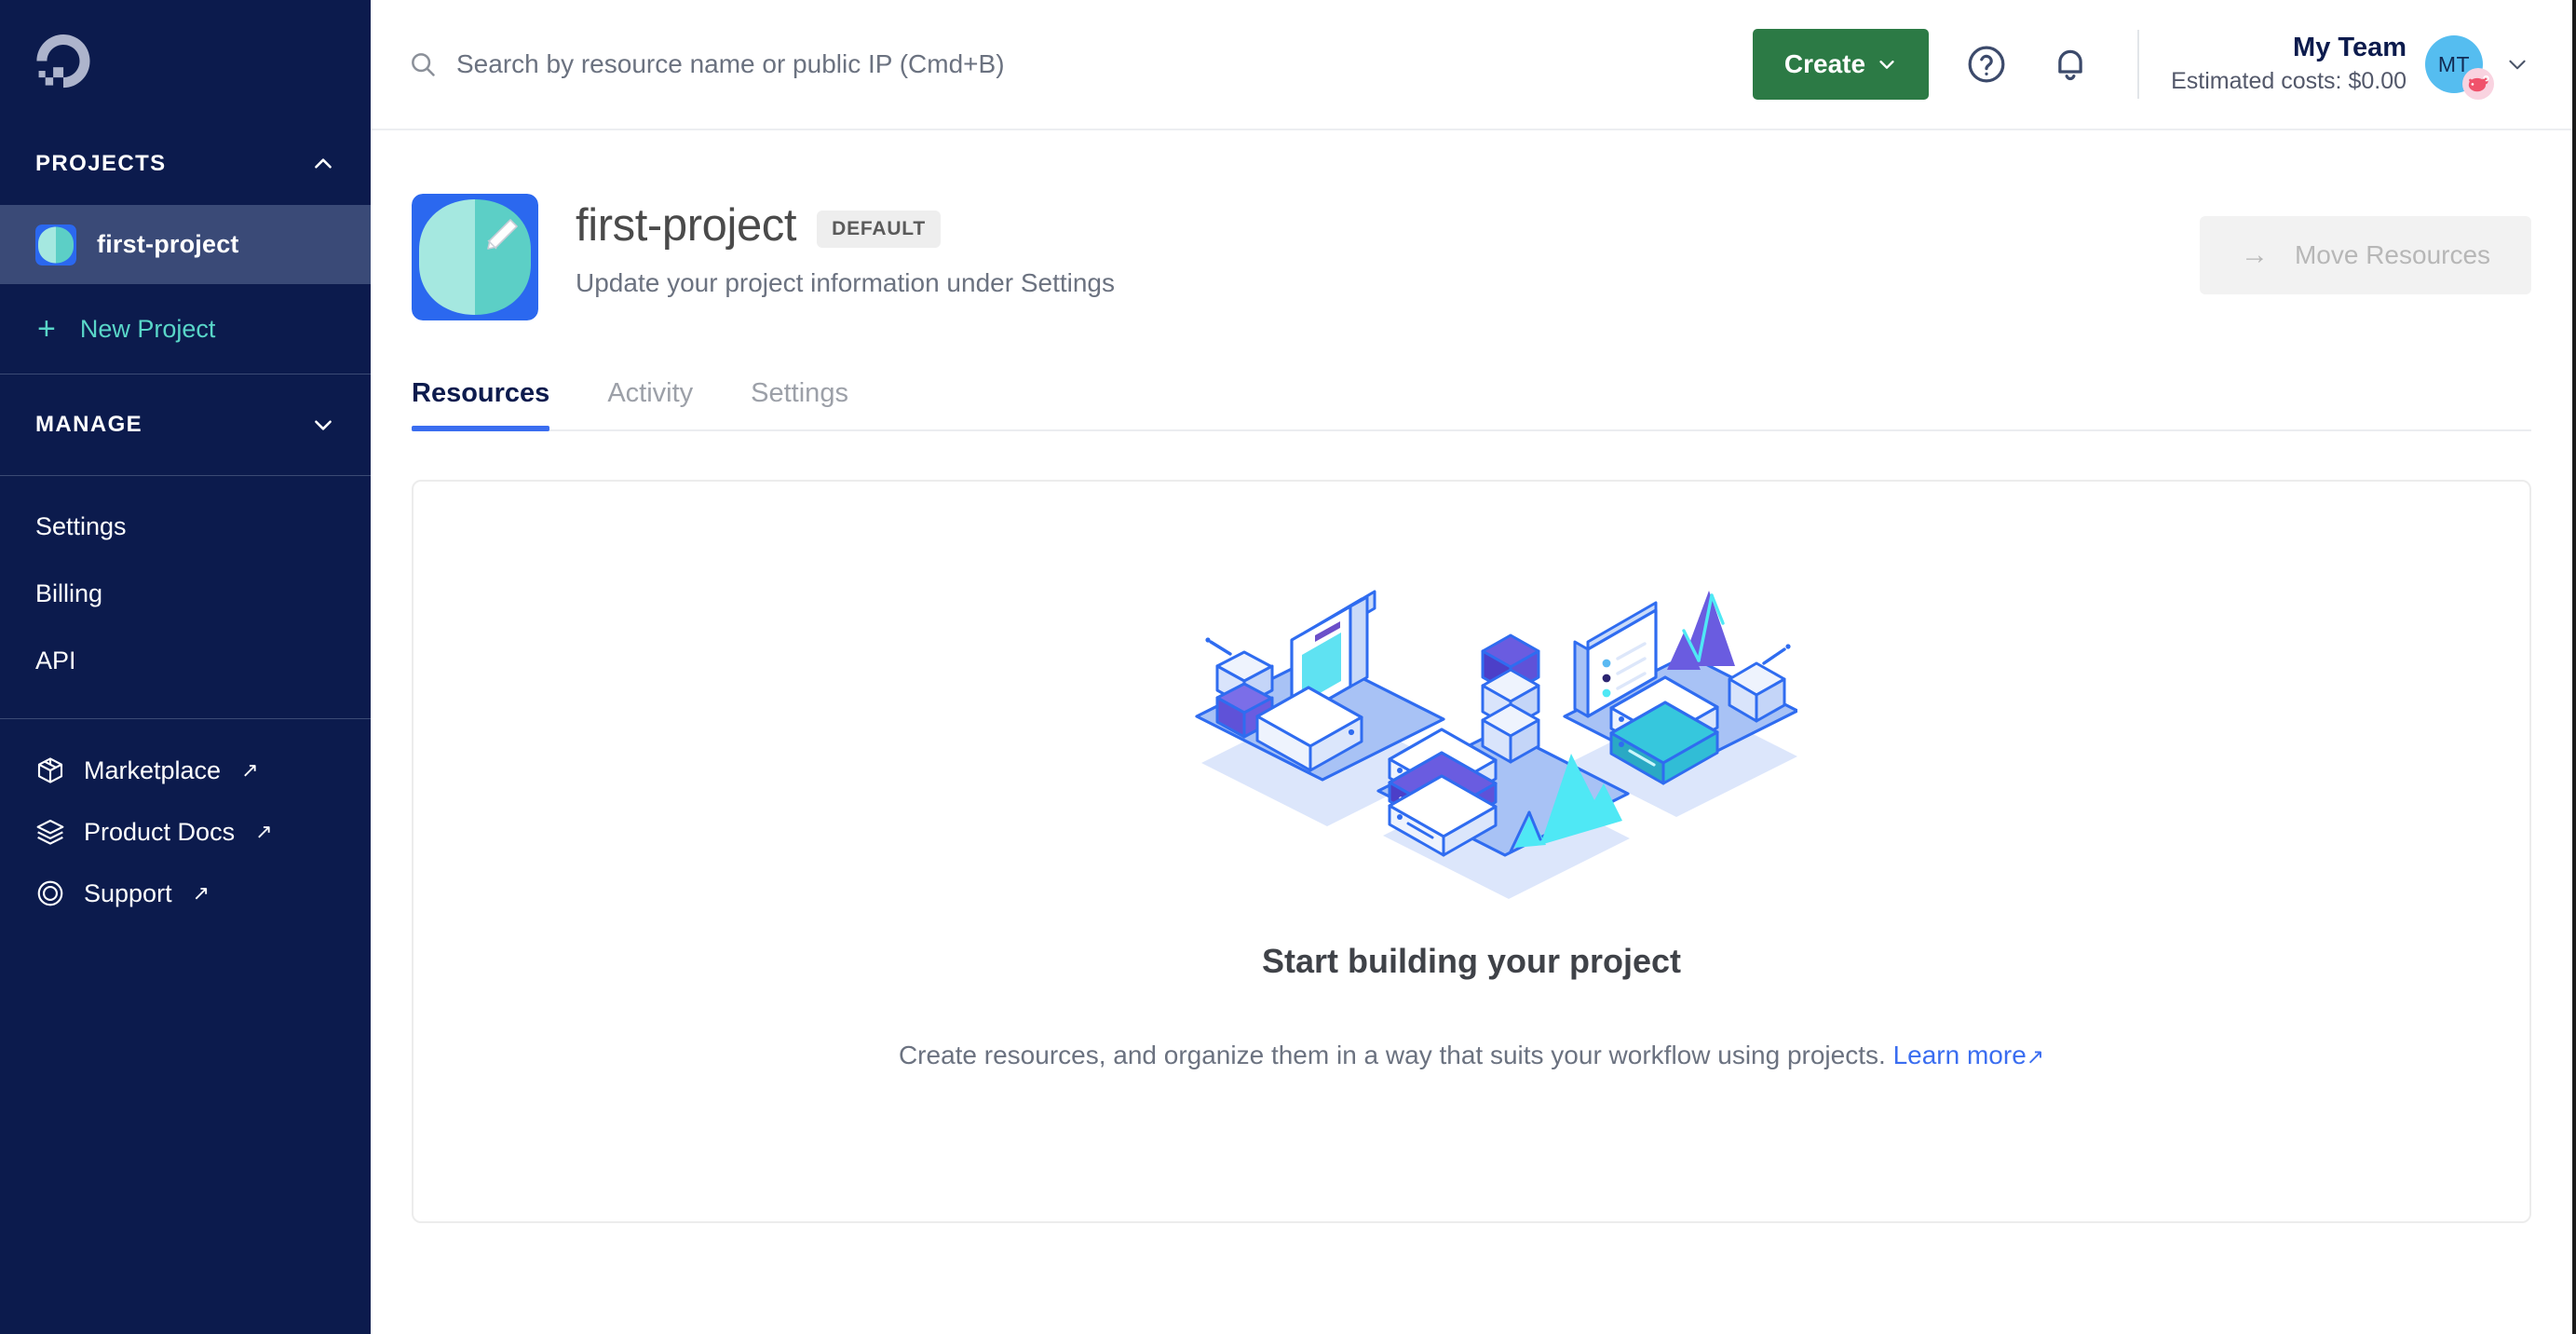  What do you see at coordinates (481, 393) in the screenshot?
I see `tab-label: Resources` at bounding box center [481, 393].